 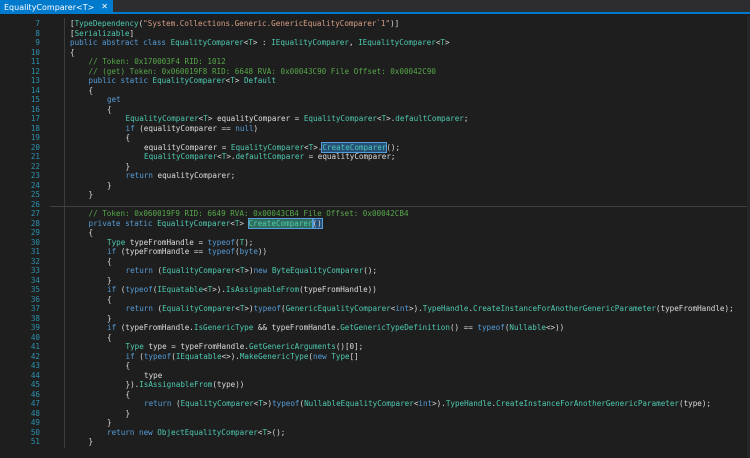 What do you see at coordinates (196, 433) in the screenshot?
I see `code-line: return new ObjectEqualityComparer<T>();` at bounding box center [196, 433].